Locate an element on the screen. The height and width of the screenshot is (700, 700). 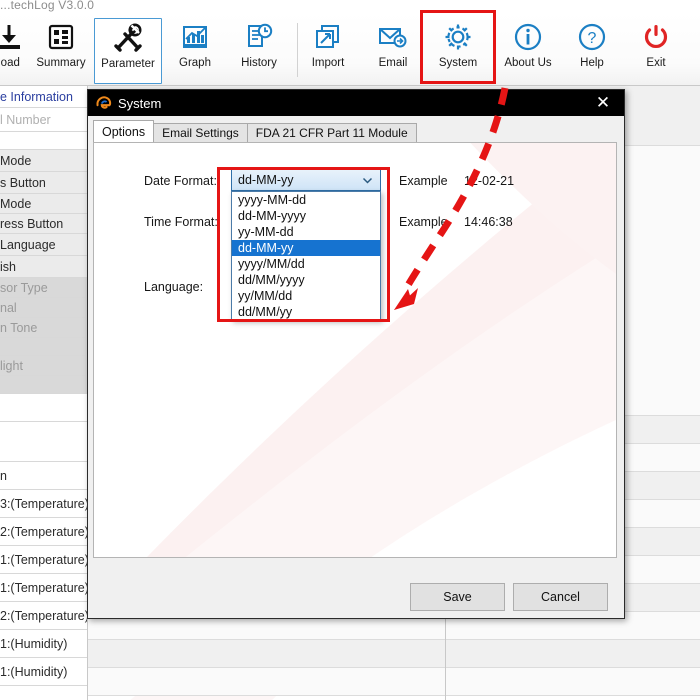
save-button: Save is located at coordinates (457, 597).